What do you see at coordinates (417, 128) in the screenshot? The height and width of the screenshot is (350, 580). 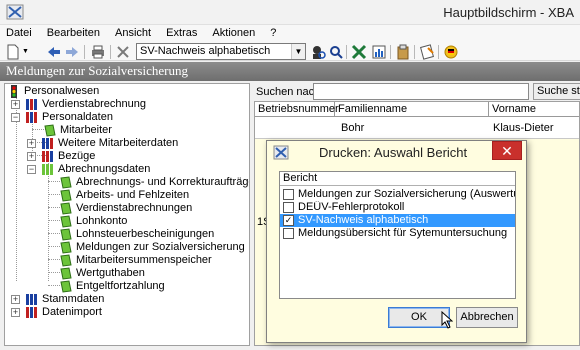 I see `table-row: Bohr Klaus-Dieter` at bounding box center [417, 128].